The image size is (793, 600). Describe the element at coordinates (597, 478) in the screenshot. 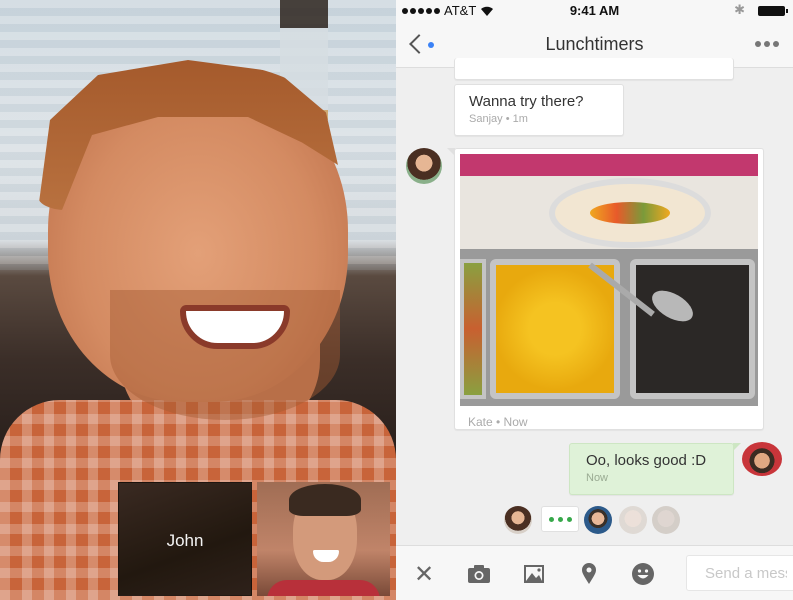

I see `message-meta: Now` at that location.